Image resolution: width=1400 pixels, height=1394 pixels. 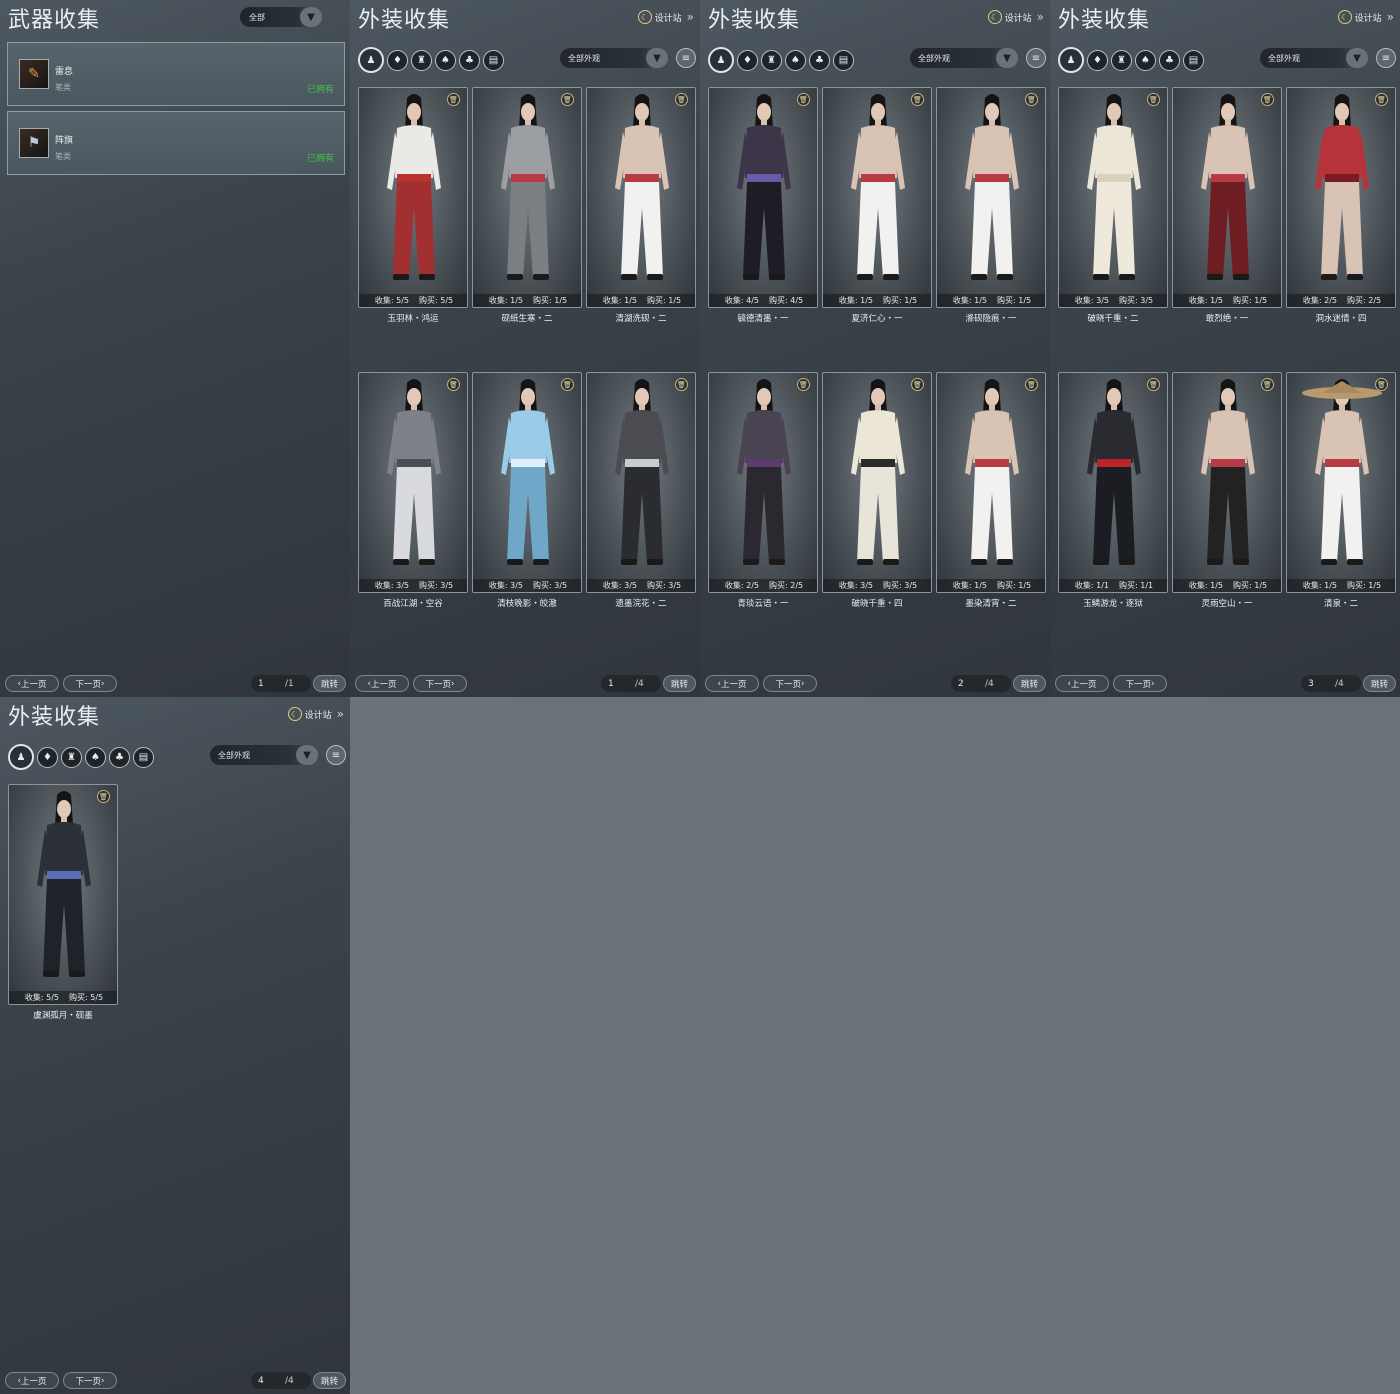 I want to click on page-number-input: 2/4, so click(x=981, y=683).